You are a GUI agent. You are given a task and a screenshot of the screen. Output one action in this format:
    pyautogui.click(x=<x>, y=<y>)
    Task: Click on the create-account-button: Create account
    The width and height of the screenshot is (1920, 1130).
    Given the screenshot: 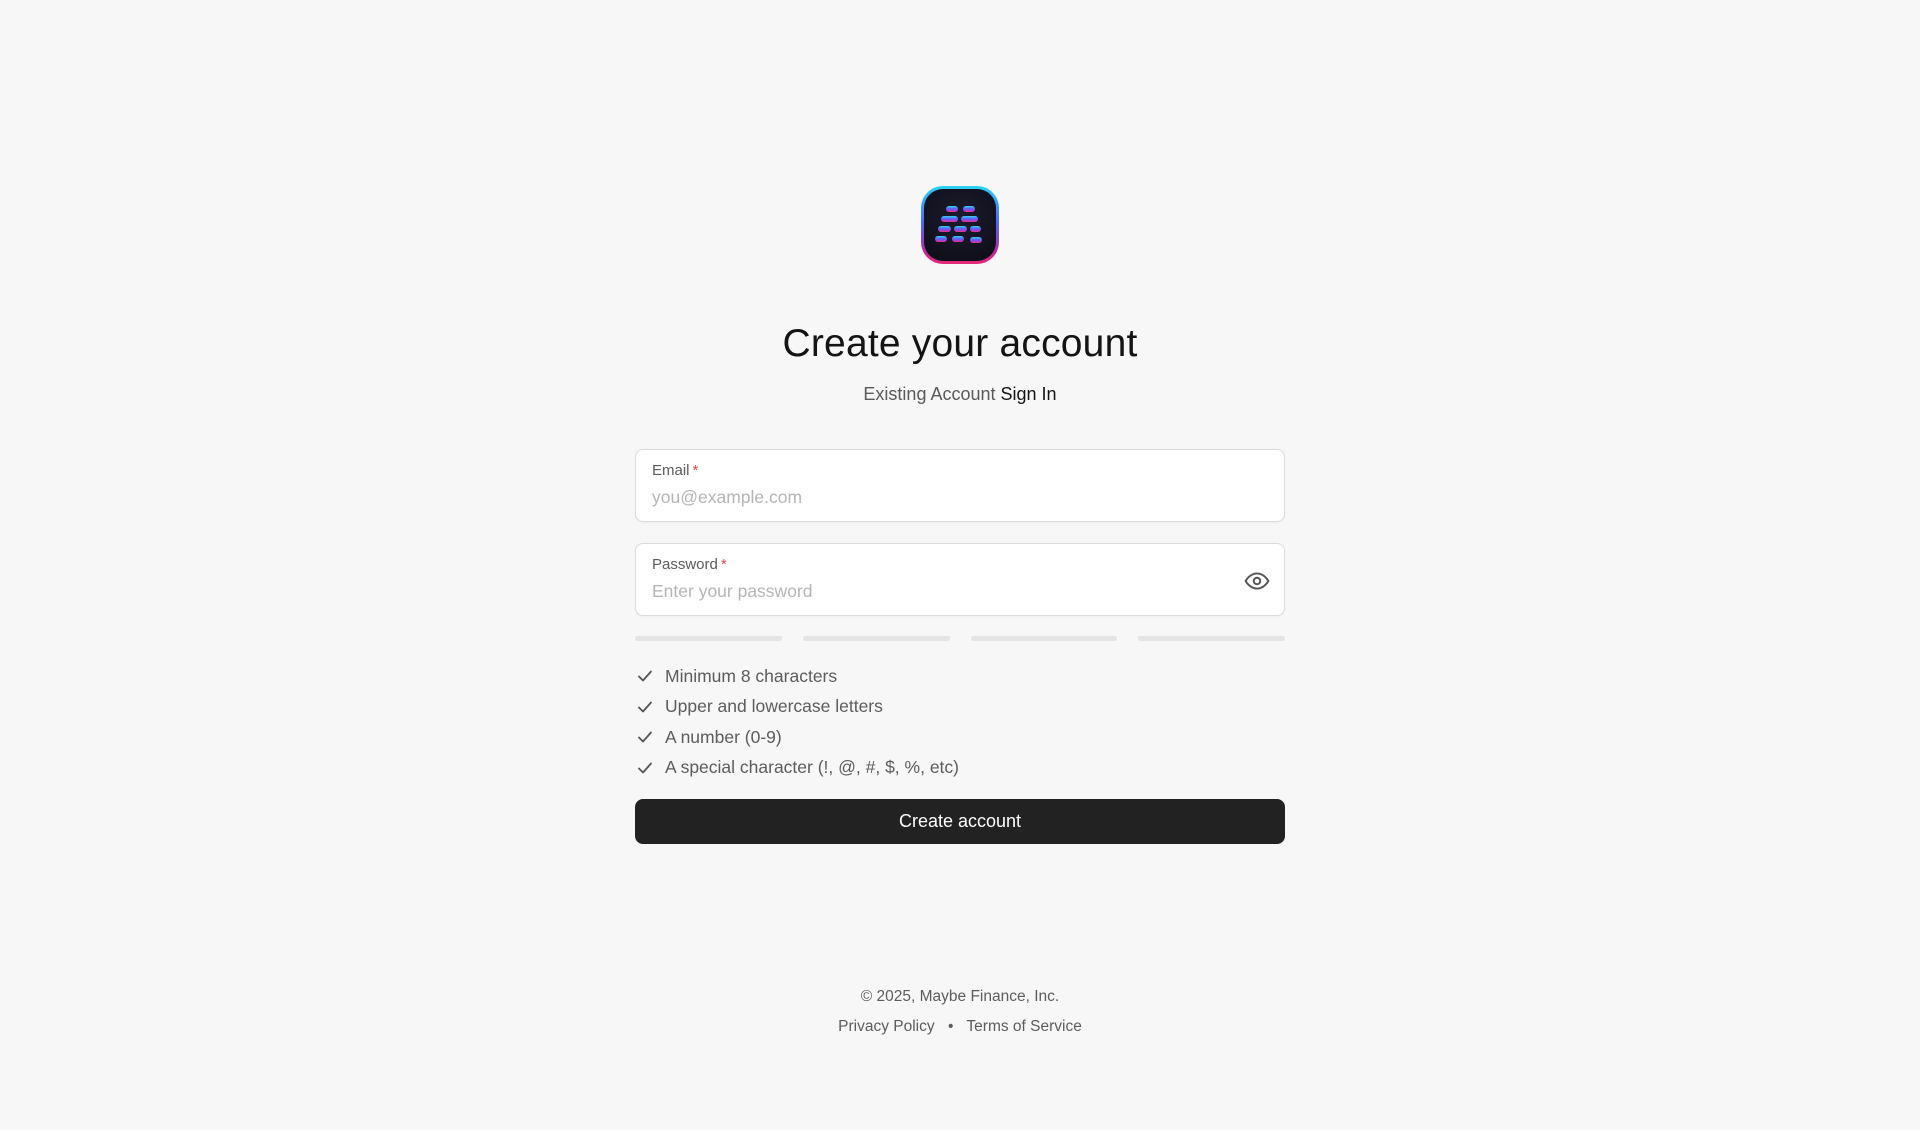 What is the action you would take?
    pyautogui.click(x=960, y=821)
    